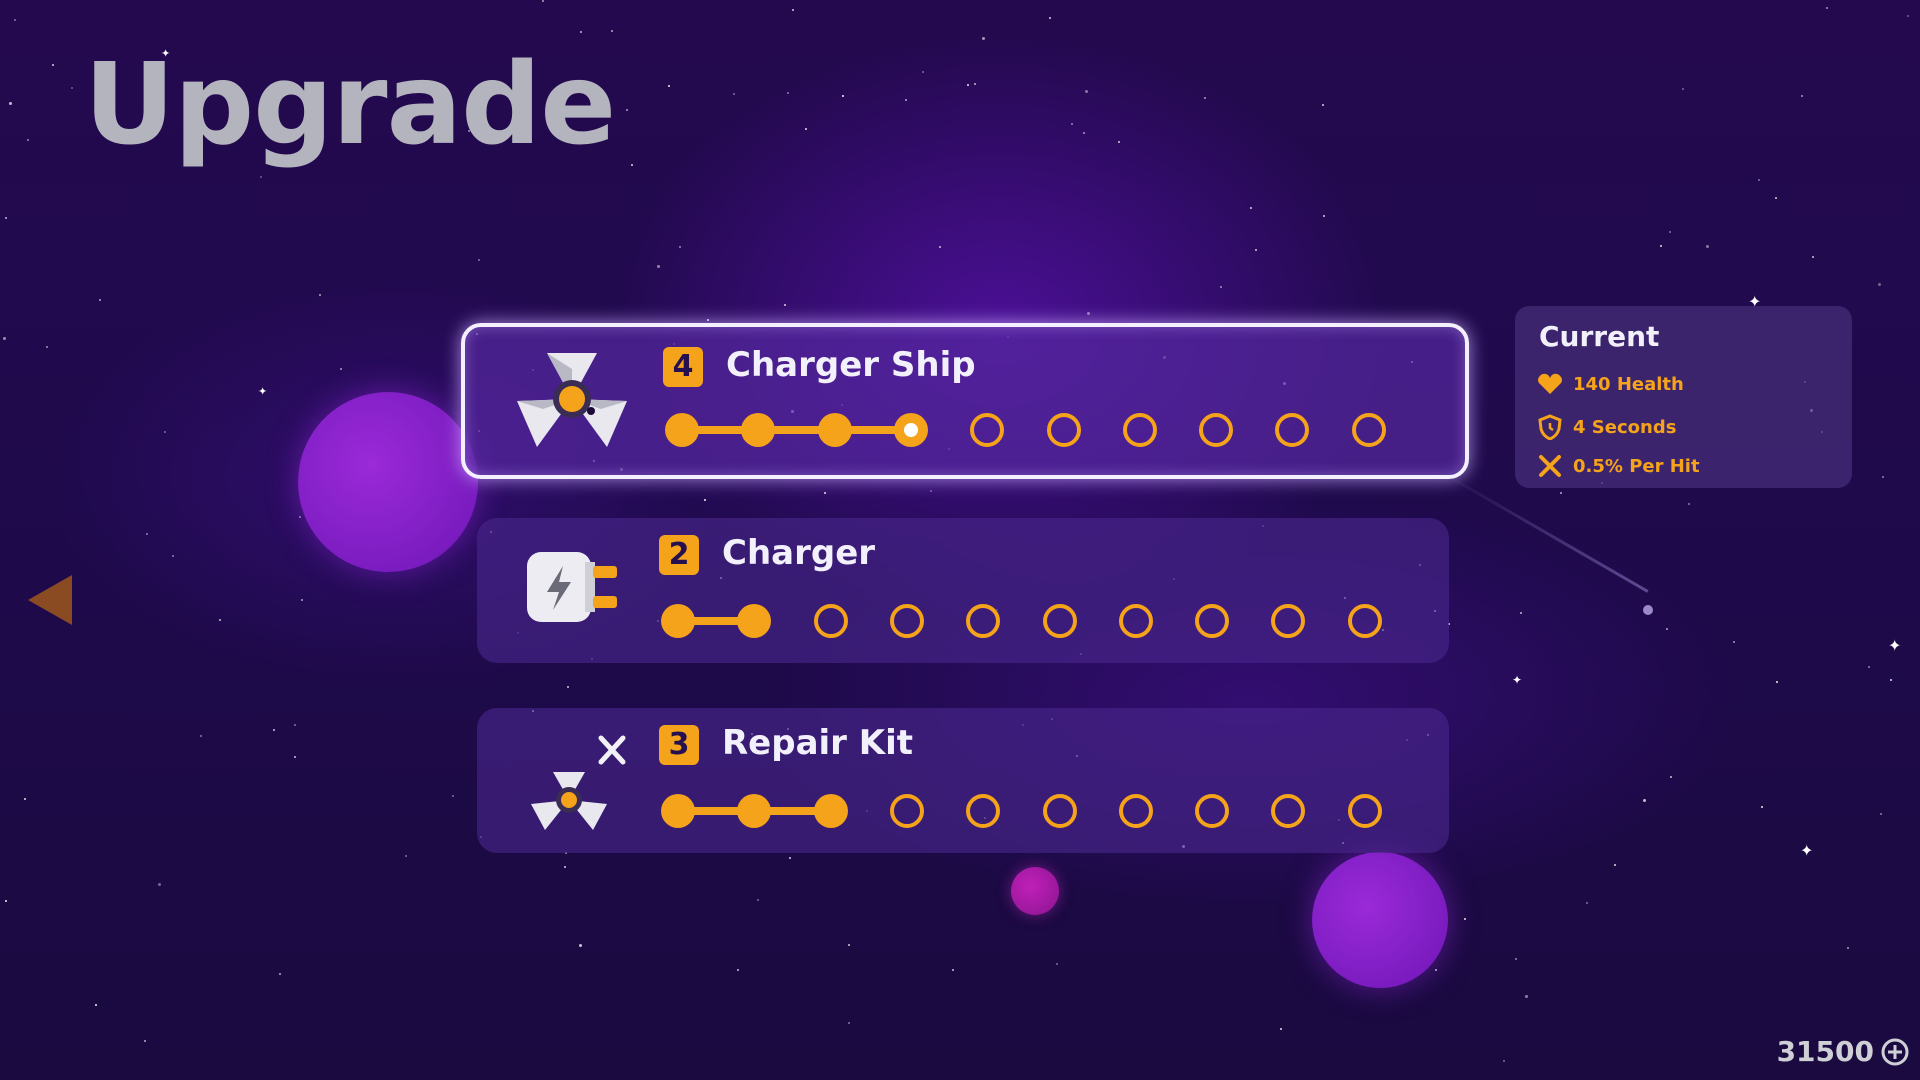  I want to click on charger-plug-icon, so click(572, 587).